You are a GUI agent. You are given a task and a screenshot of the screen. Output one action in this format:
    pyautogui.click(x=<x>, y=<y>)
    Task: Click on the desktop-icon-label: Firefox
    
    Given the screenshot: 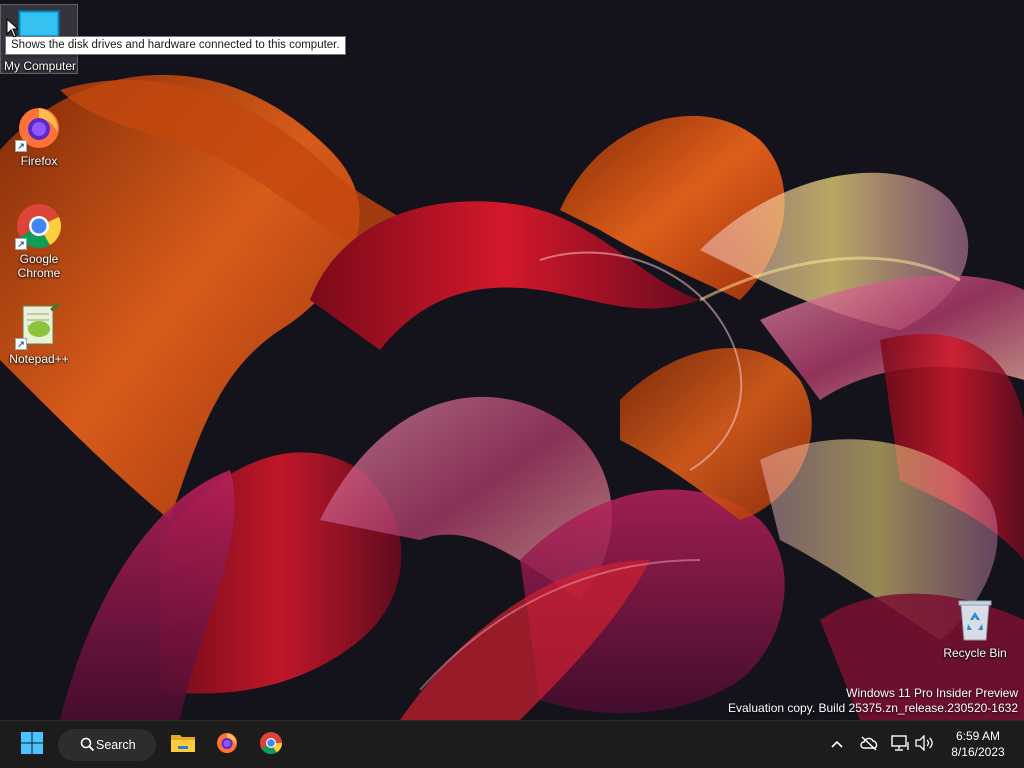 What is the action you would take?
    pyautogui.click(x=39, y=161)
    